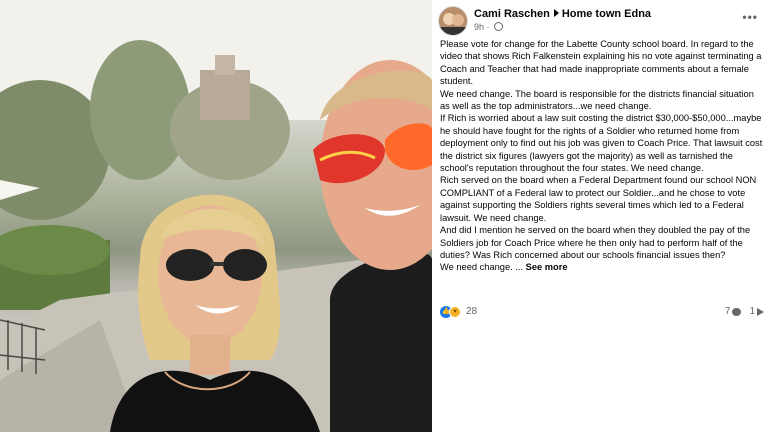 The height and width of the screenshot is (432, 768). What do you see at coordinates (606, 14) in the screenshot?
I see `group-name: Home town Edna` at bounding box center [606, 14].